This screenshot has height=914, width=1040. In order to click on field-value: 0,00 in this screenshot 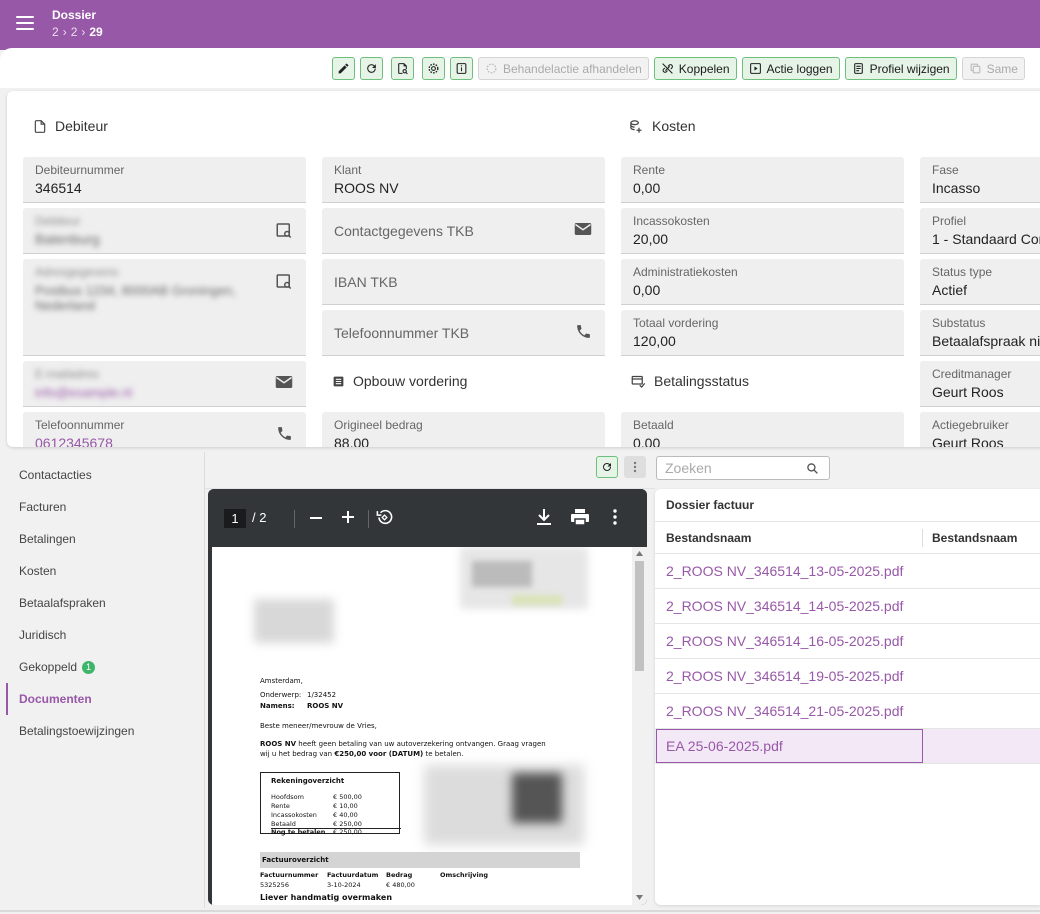, I will do `click(647, 188)`.